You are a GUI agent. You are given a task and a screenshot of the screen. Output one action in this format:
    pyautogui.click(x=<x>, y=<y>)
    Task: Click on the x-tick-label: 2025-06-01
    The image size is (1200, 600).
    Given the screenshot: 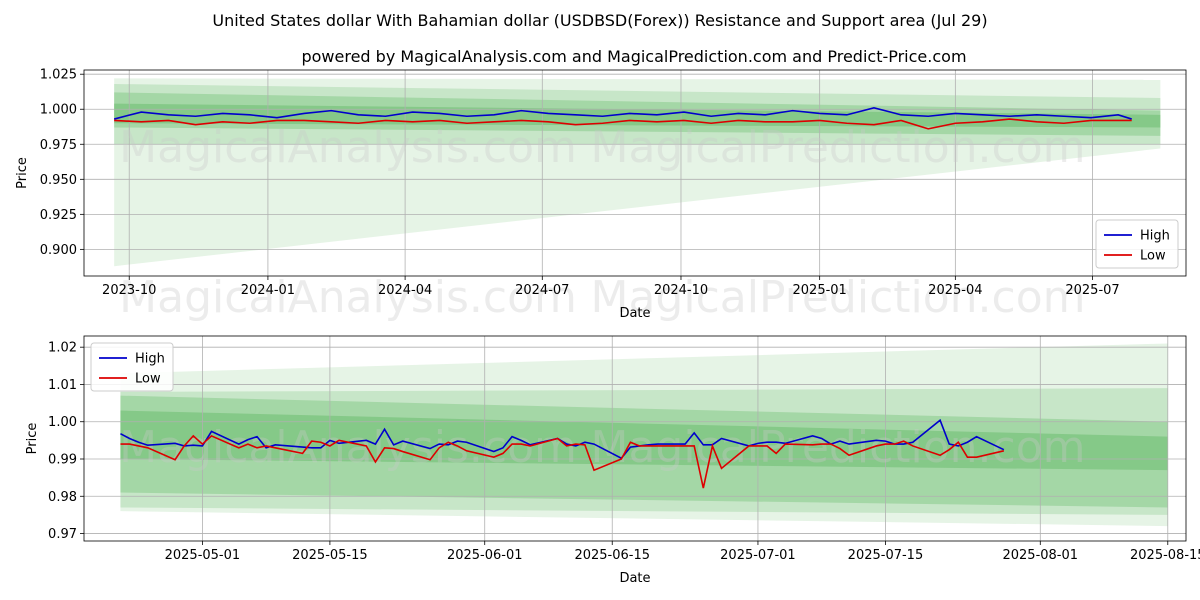 What is the action you would take?
    pyautogui.click(x=485, y=555)
    